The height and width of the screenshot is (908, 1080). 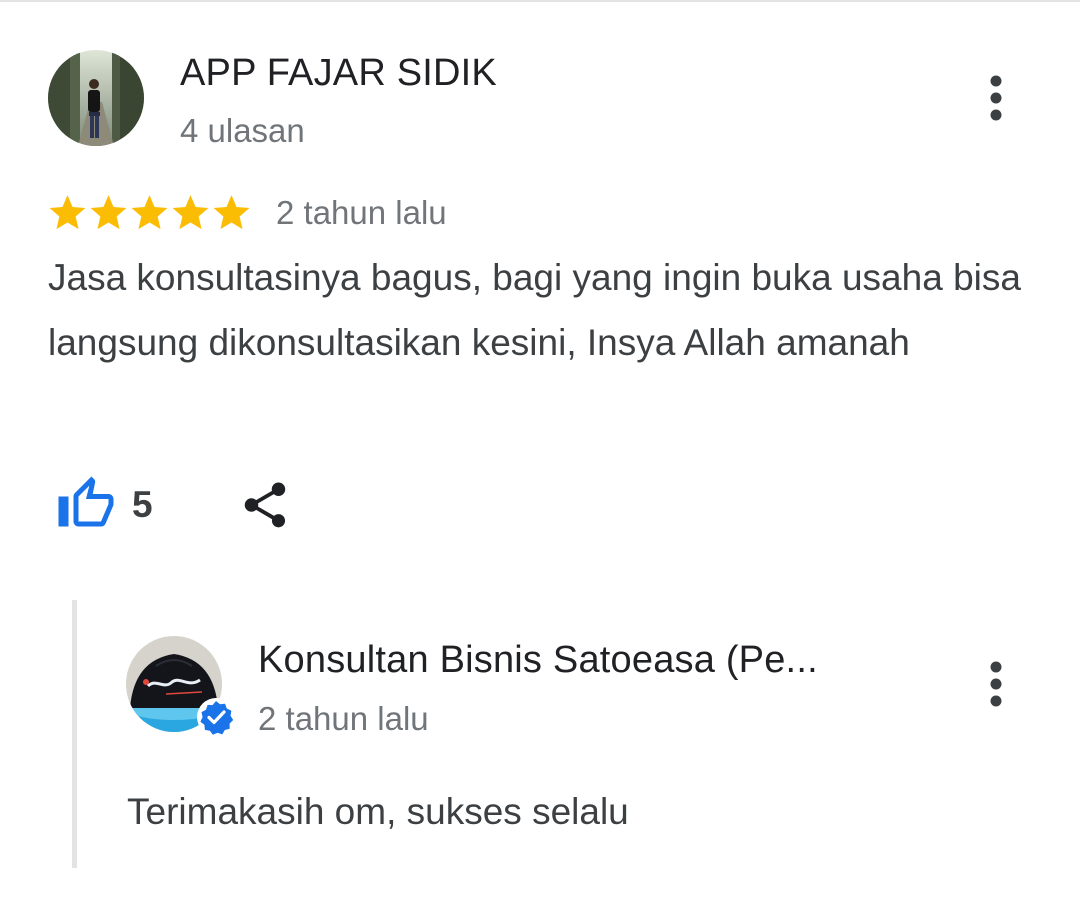 I want to click on like-button, so click(x=86, y=504).